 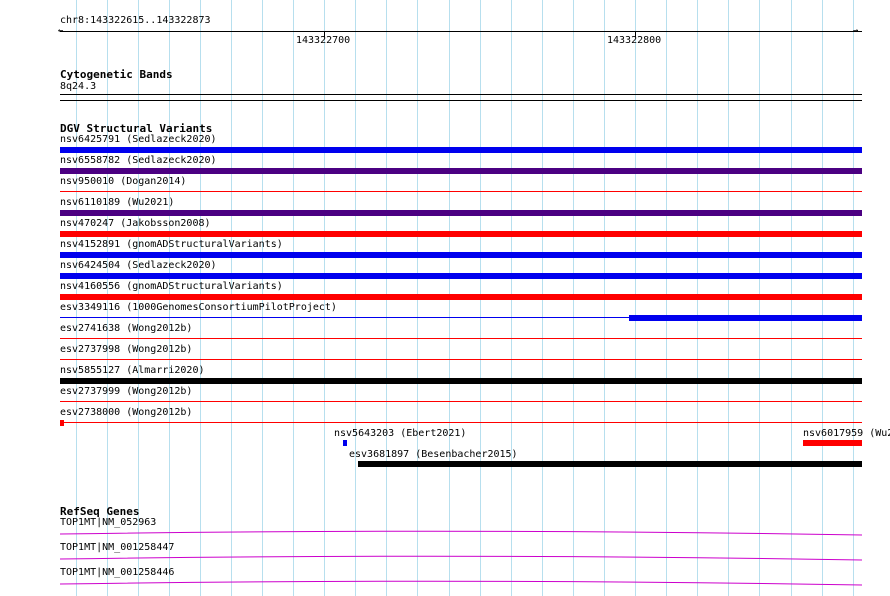 What do you see at coordinates (126, 350) in the screenshot?
I see `dgv-track-label: esv2737998 (Wong2012b)` at bounding box center [126, 350].